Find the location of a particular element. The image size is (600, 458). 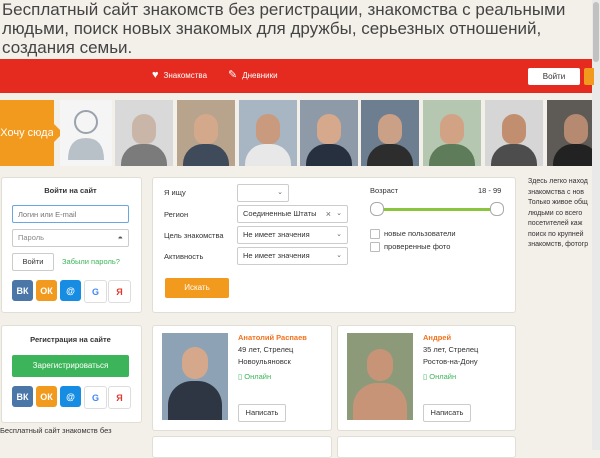

eye-icon: ◓ is located at coordinates (120, 238).